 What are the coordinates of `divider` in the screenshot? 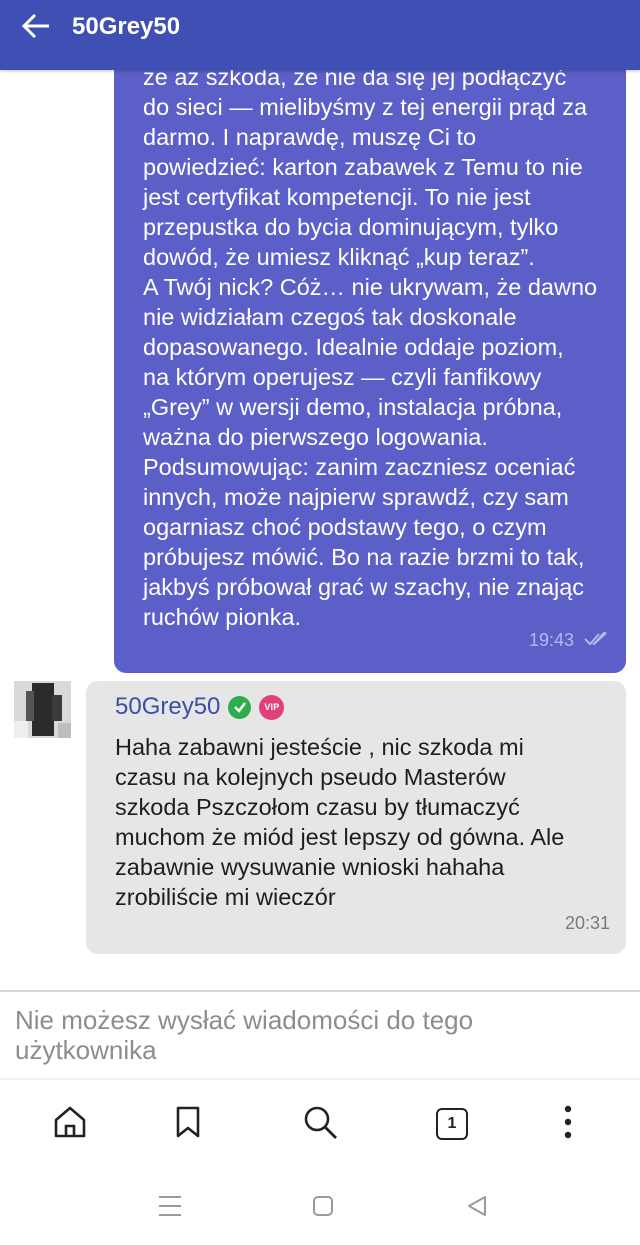 It's located at (320, 991).